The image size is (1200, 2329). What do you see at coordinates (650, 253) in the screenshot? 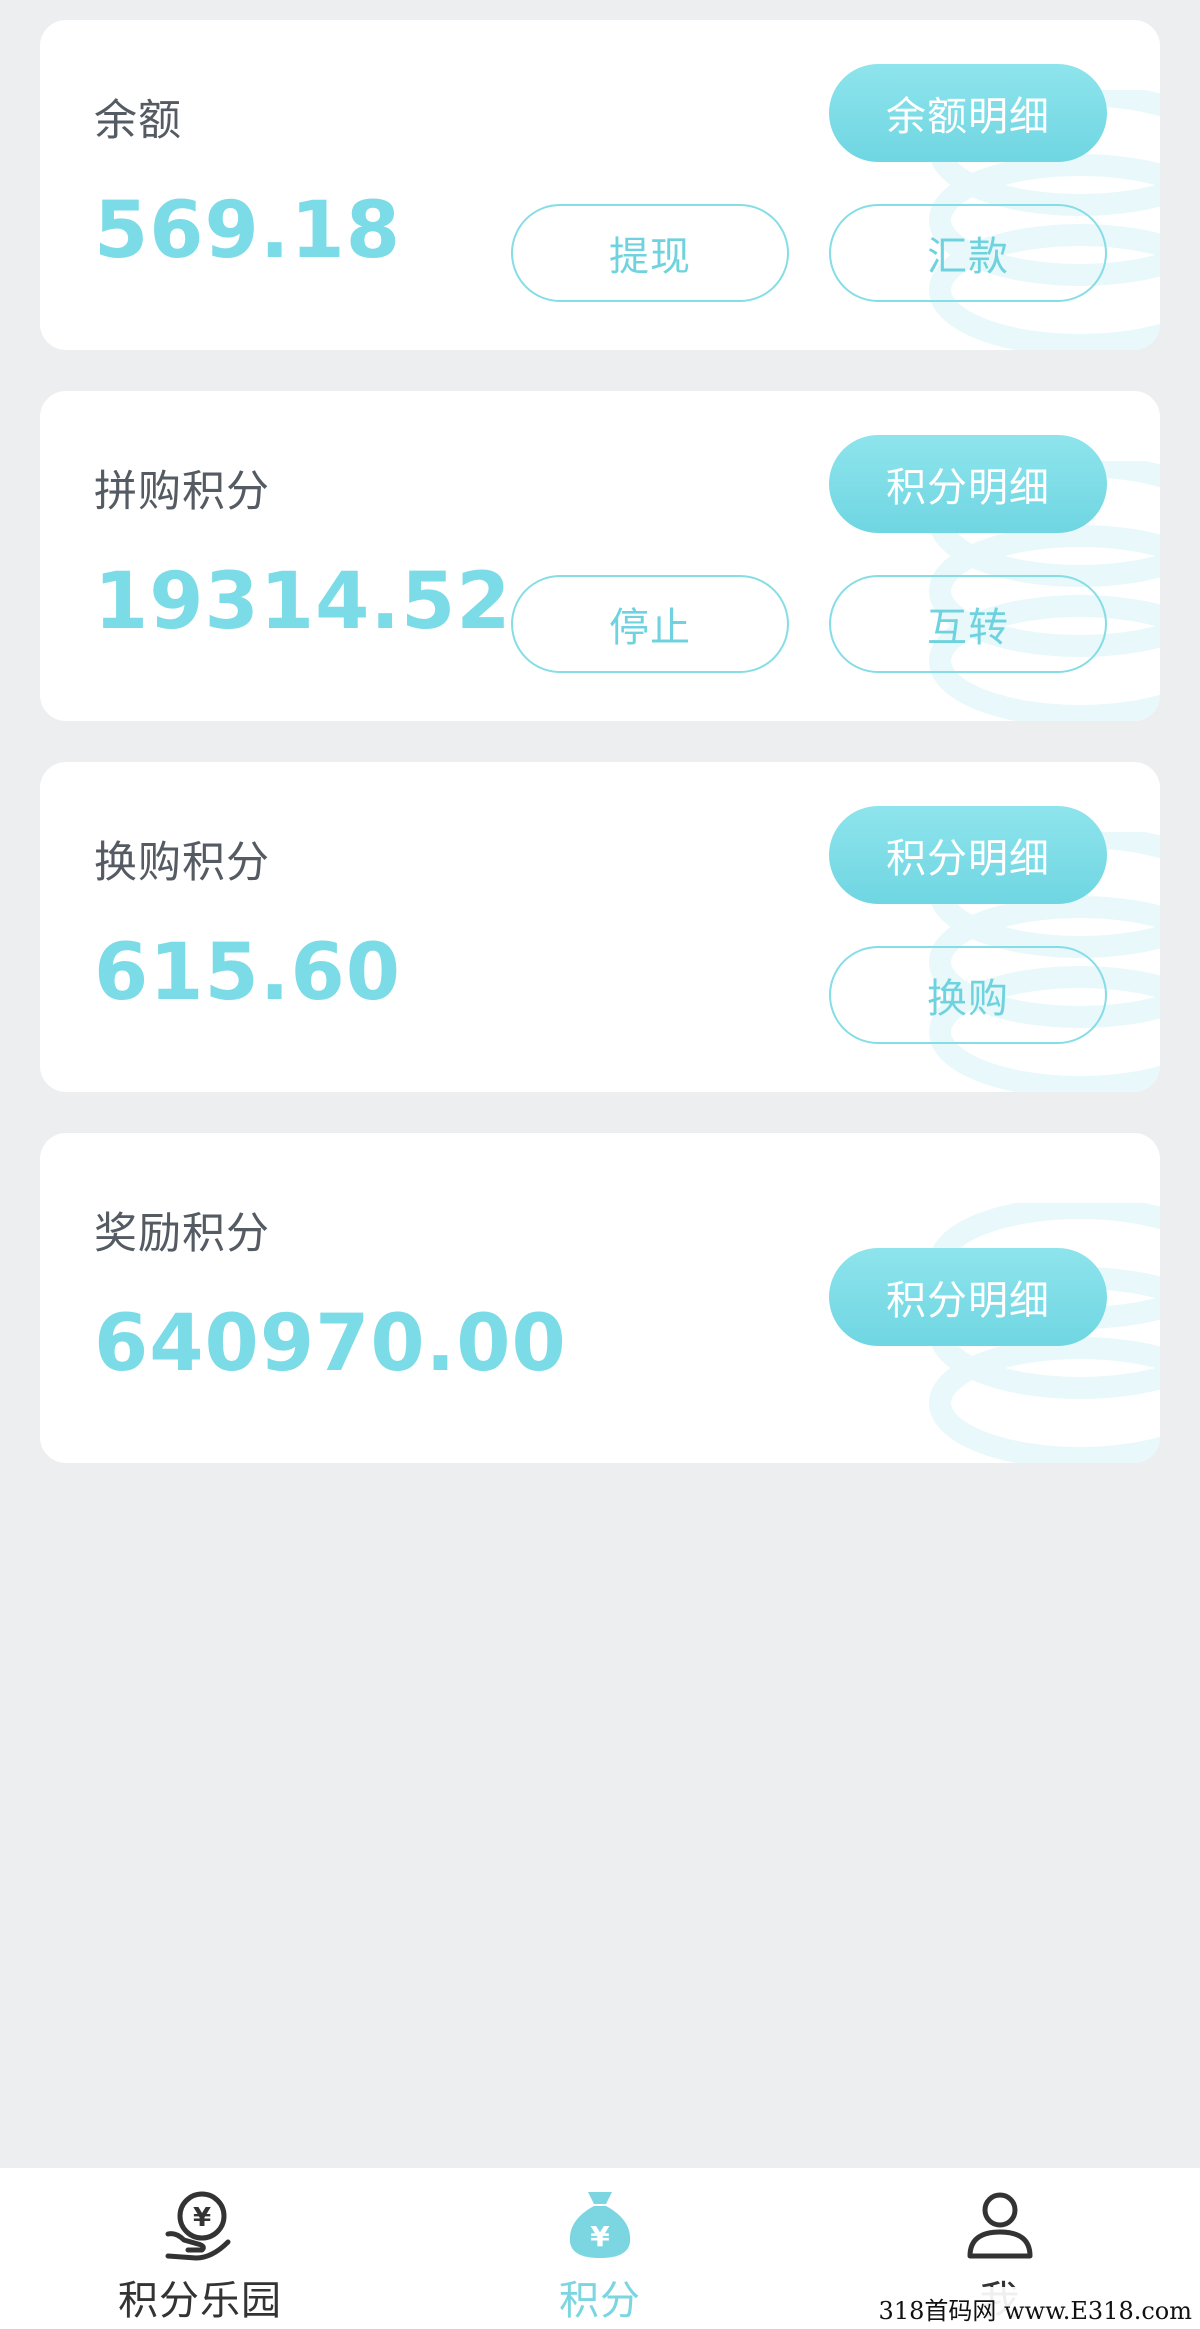
I see `withdraw-button: 提现` at bounding box center [650, 253].